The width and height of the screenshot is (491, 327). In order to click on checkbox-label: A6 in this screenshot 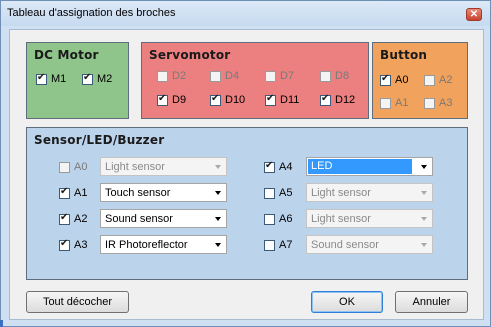, I will do `click(286, 219)`.